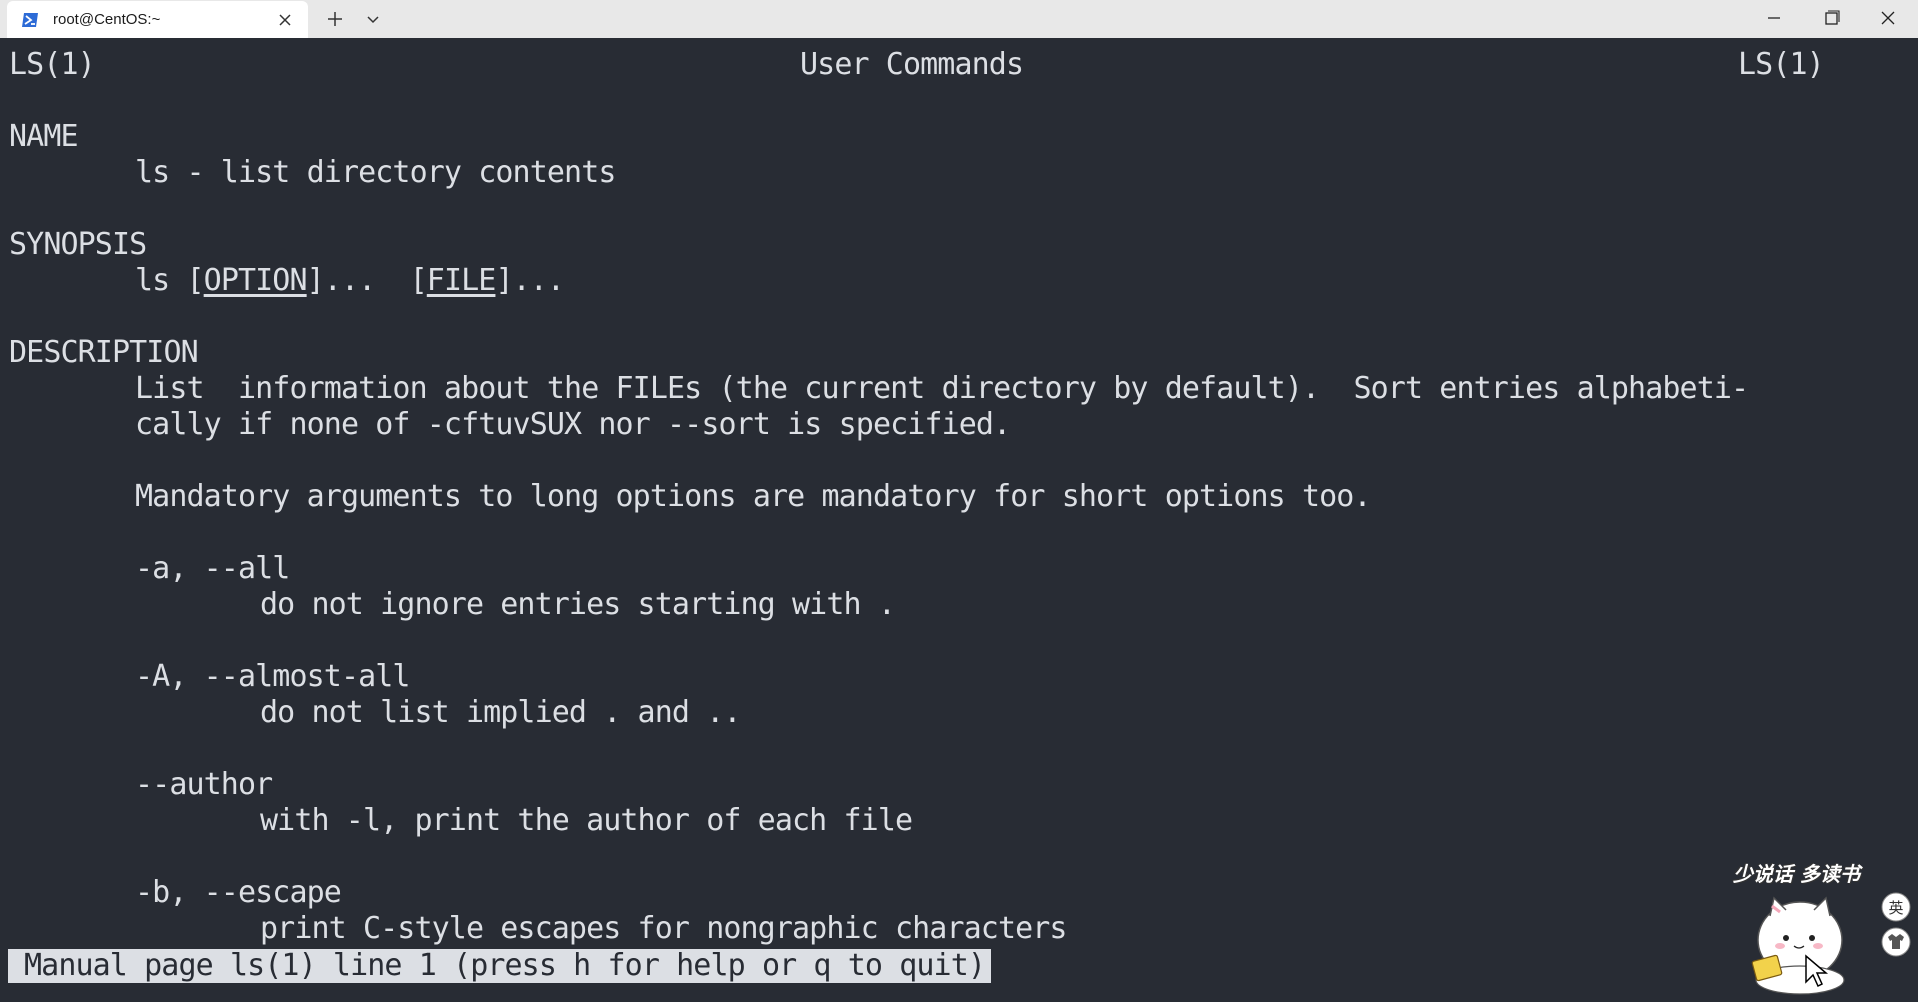 Image resolution: width=1918 pixels, height=1002 pixels. What do you see at coordinates (238, 892) in the screenshot?
I see `option-flag: -b, --escape` at bounding box center [238, 892].